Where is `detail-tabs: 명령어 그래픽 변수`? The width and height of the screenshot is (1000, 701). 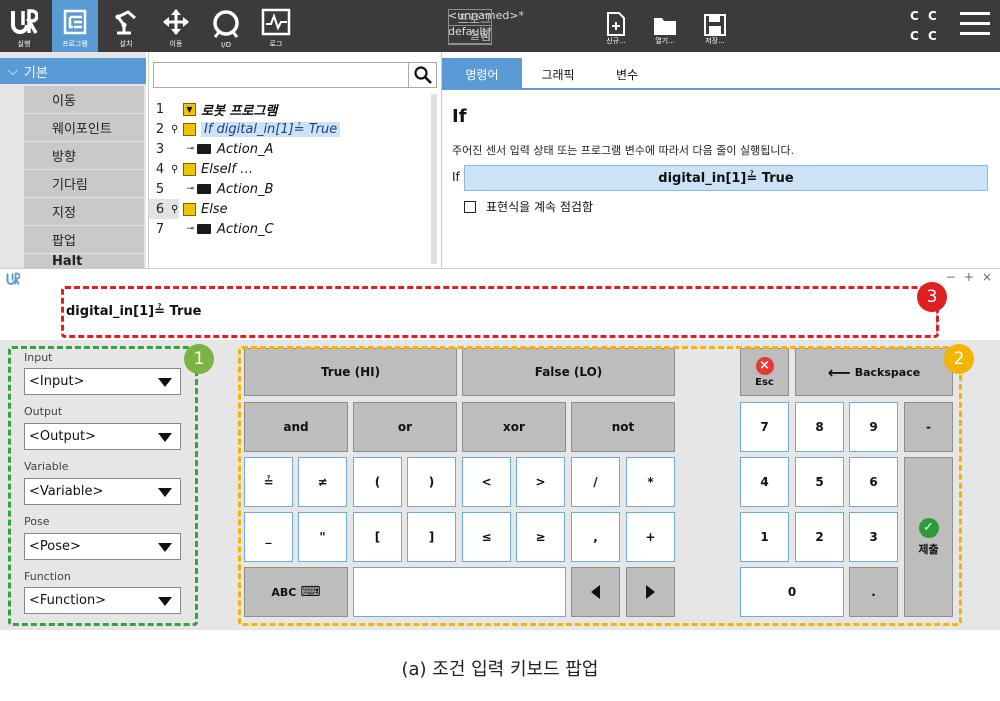 detail-tabs: 명령어 그래픽 변수 is located at coordinates (721, 74).